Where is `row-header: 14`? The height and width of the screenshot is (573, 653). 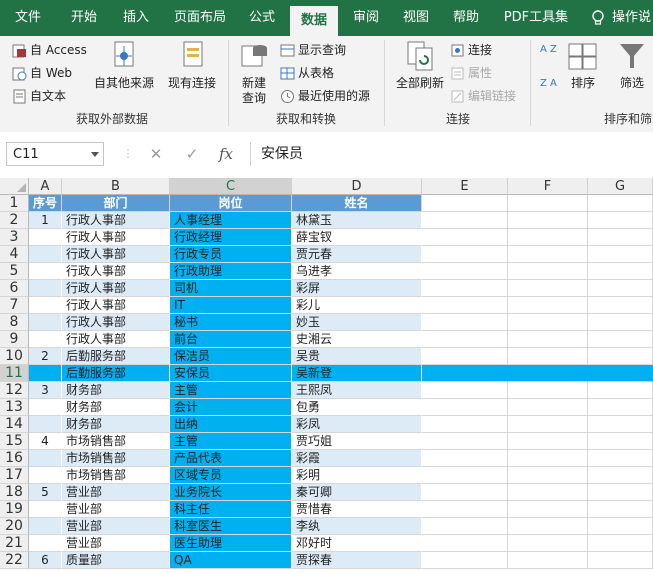 row-header: 14 is located at coordinates (14, 424).